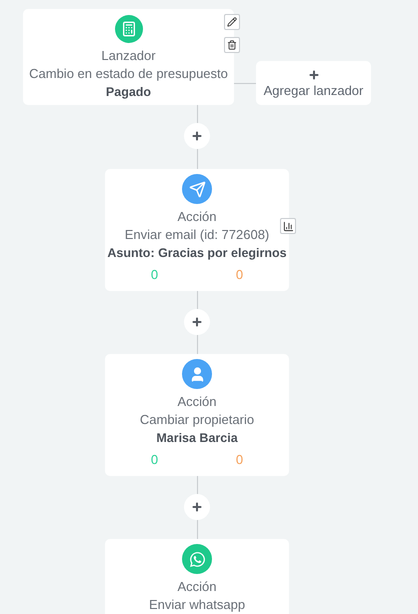 This screenshot has width=418, height=614. What do you see at coordinates (197, 438) in the screenshot?
I see `card-detail: Marisa Barcia` at bounding box center [197, 438].